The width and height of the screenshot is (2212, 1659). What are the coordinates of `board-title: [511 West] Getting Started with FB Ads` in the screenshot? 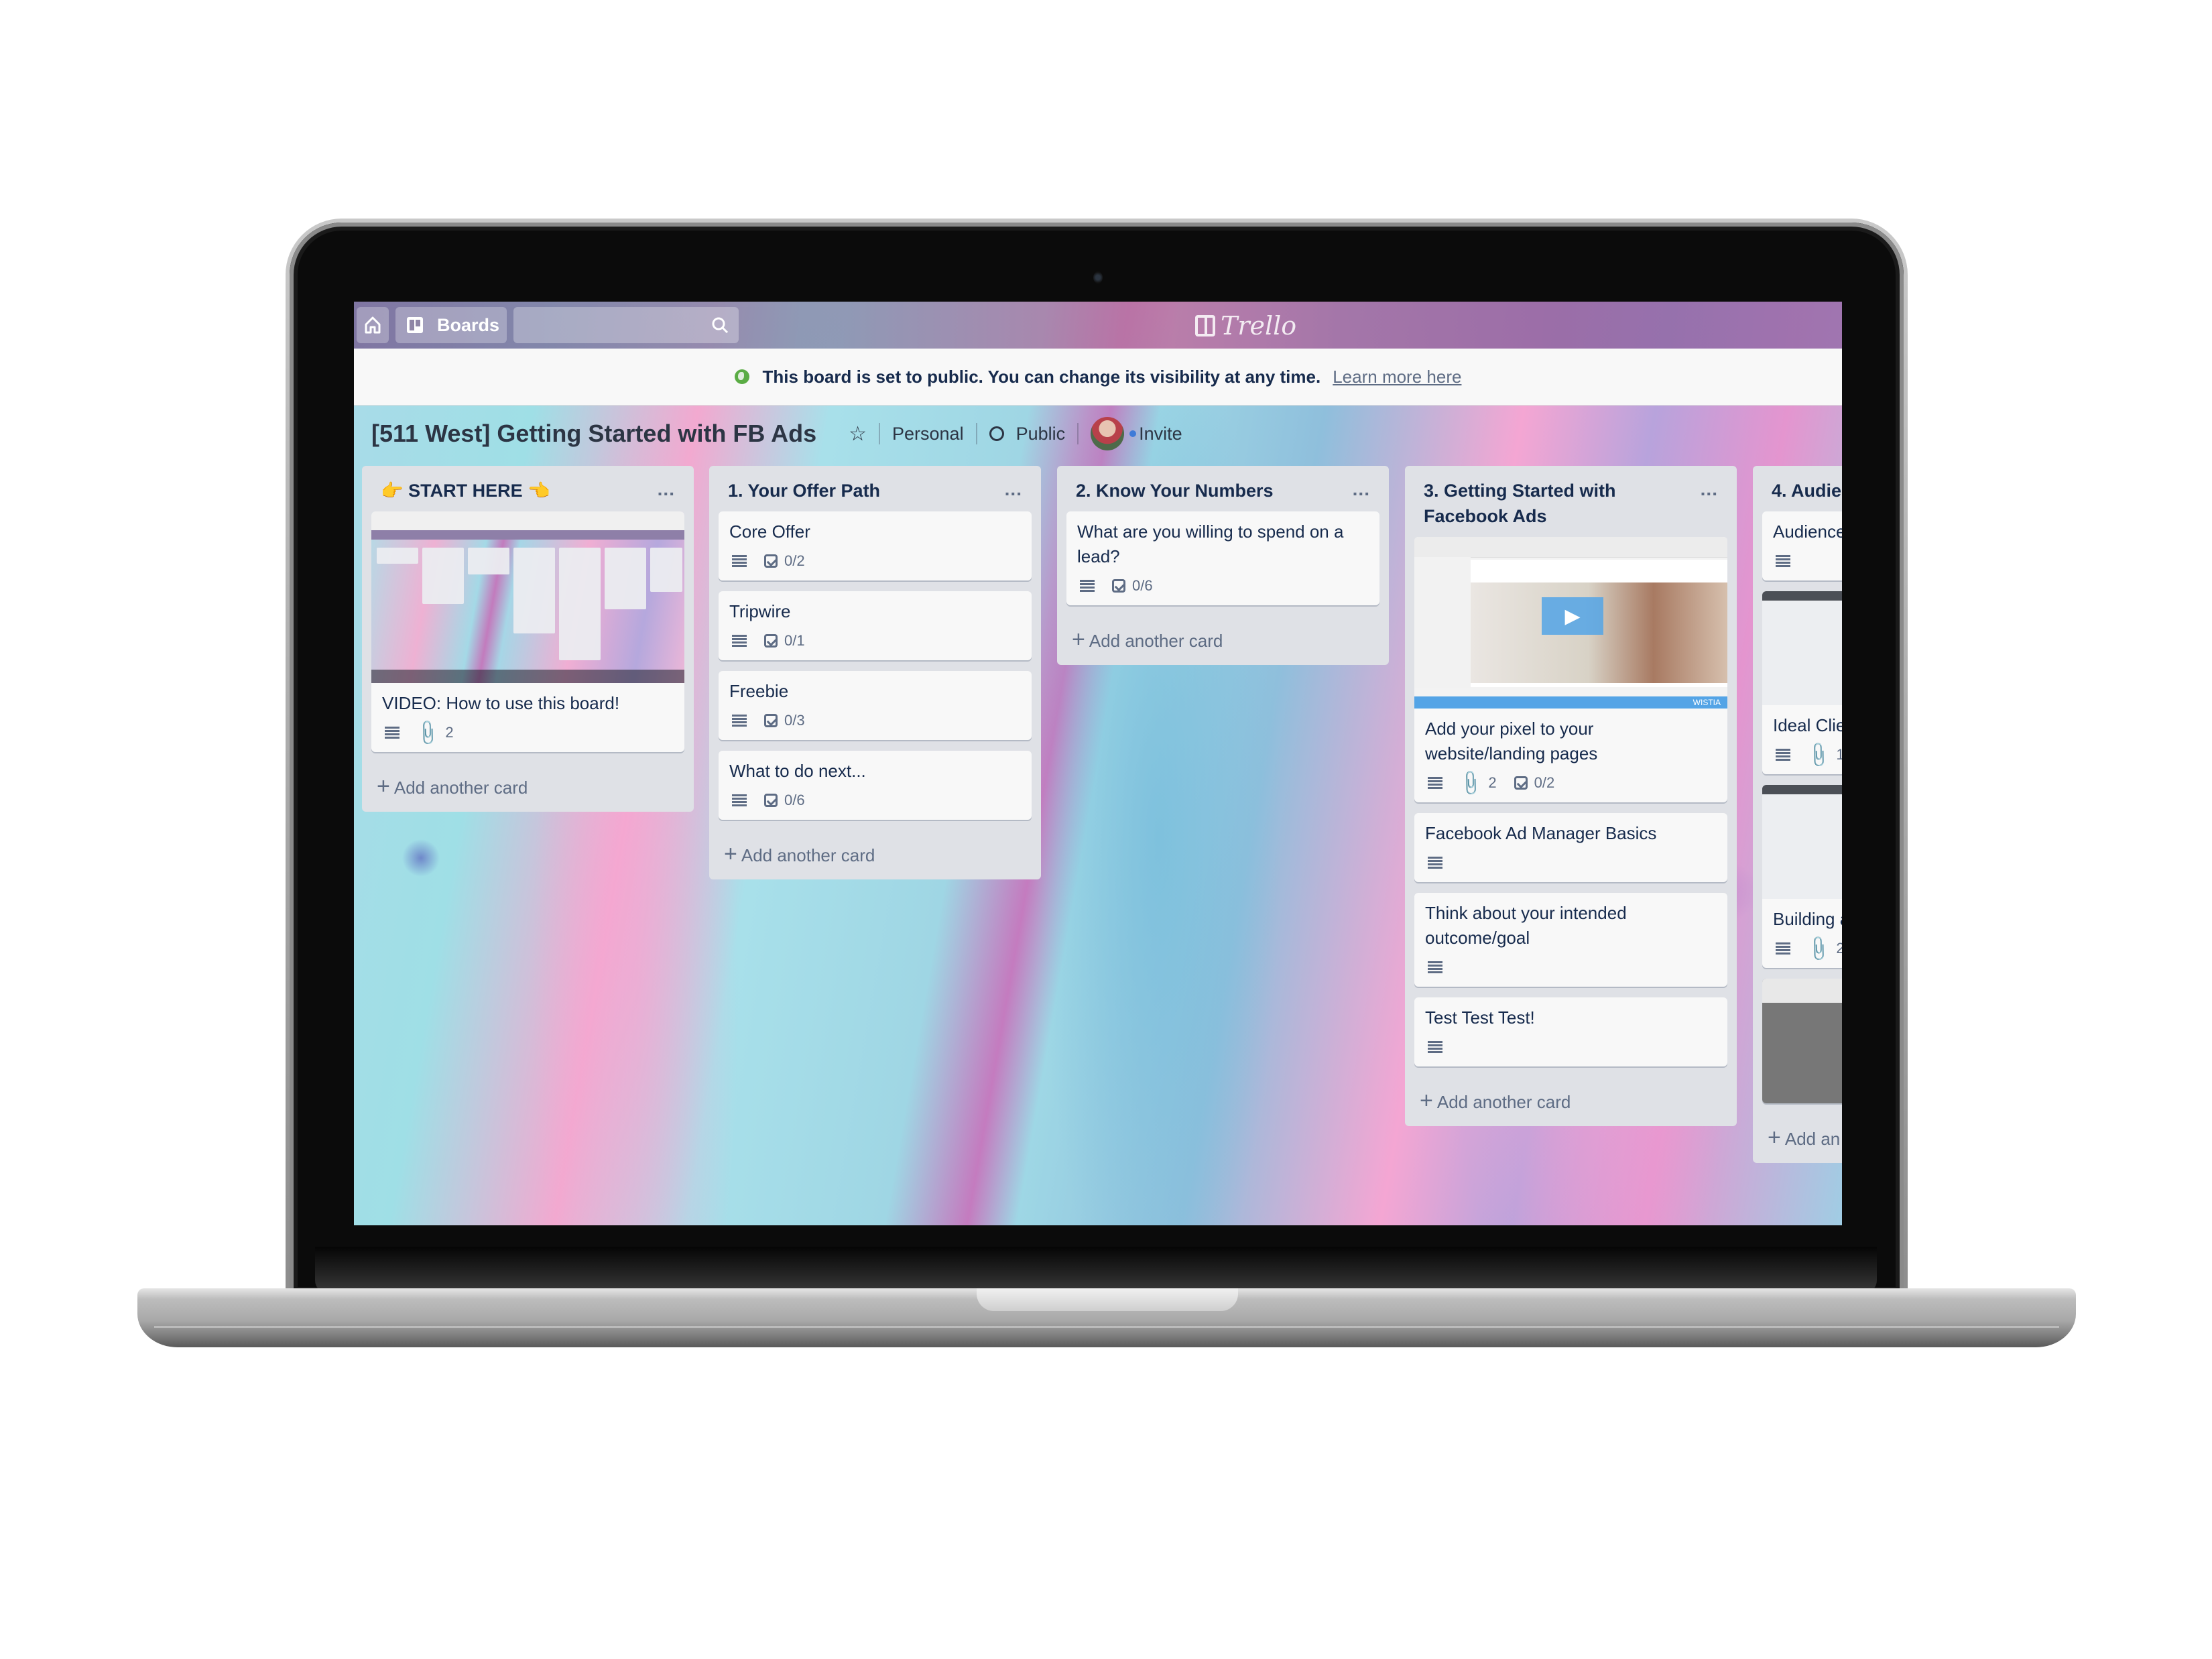 It's located at (593, 434).